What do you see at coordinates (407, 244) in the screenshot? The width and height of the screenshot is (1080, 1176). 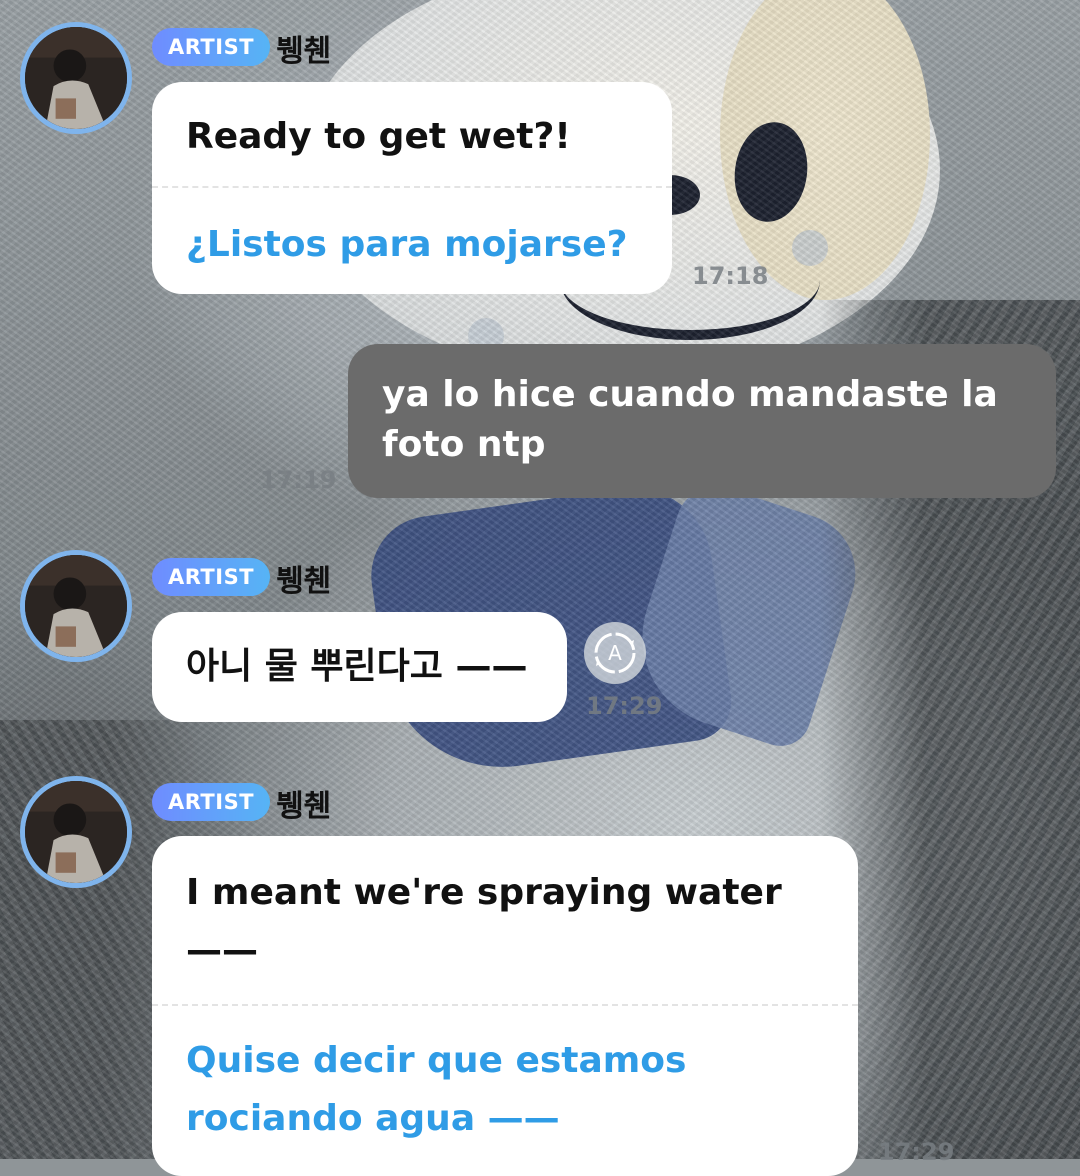 I see `translation-text: ¿Listos para mojarse?` at bounding box center [407, 244].